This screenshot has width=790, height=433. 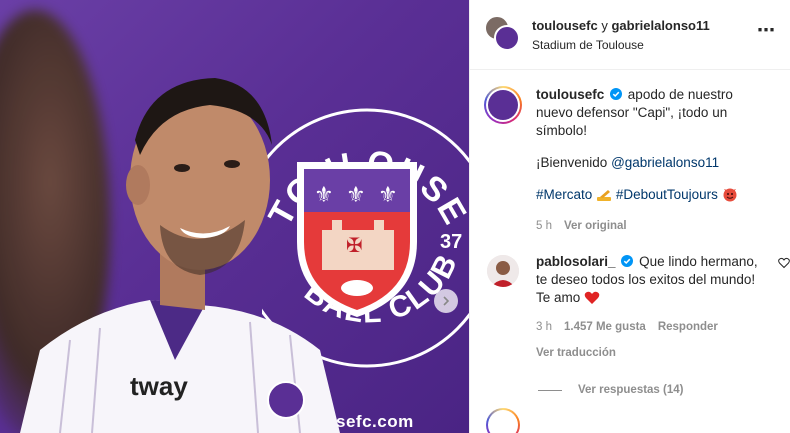 I want to click on see-original-button: Ver original, so click(x=595, y=226).